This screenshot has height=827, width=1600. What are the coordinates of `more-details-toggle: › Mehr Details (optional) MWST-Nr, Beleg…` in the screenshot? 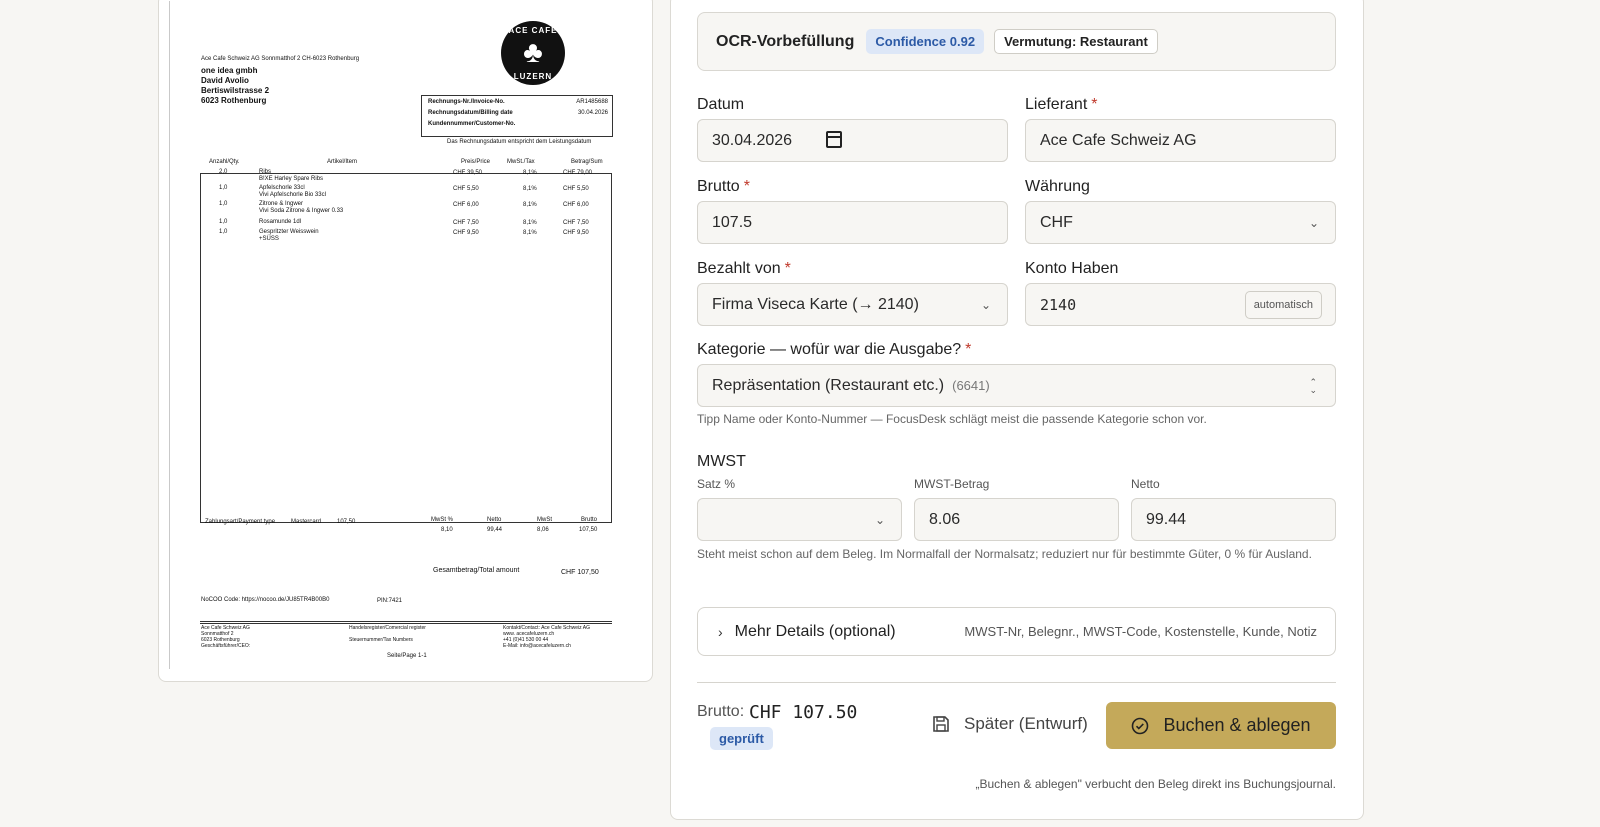 It's located at (1016, 631).